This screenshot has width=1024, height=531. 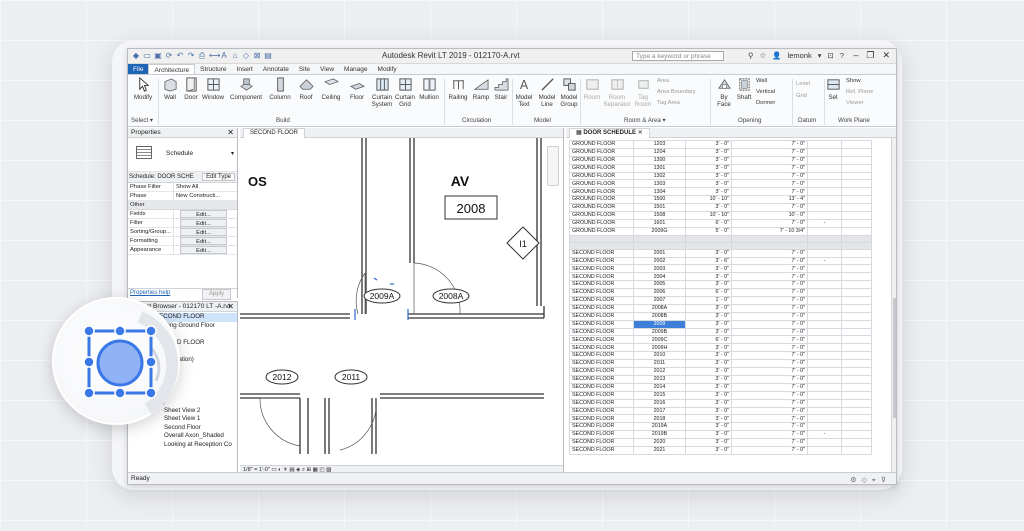 What do you see at coordinates (720, 450) in the screenshot?
I see `table-row: SECOND FLOOR 2021 3' - 0" 7' - 0"` at bounding box center [720, 450].